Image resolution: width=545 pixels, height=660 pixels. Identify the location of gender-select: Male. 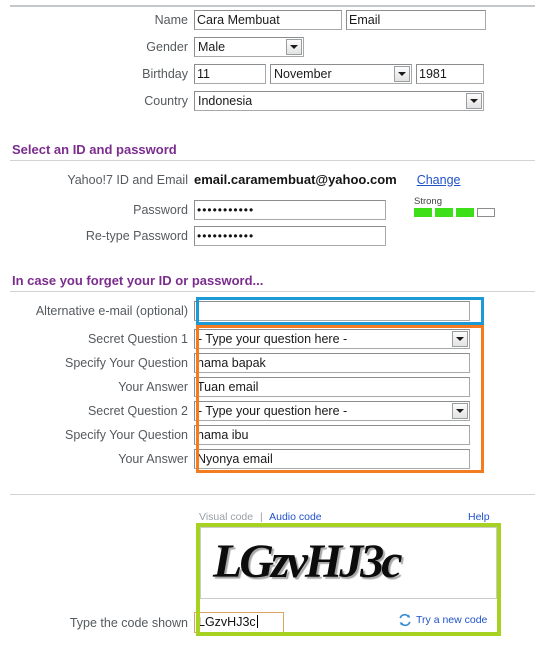
(249, 47).